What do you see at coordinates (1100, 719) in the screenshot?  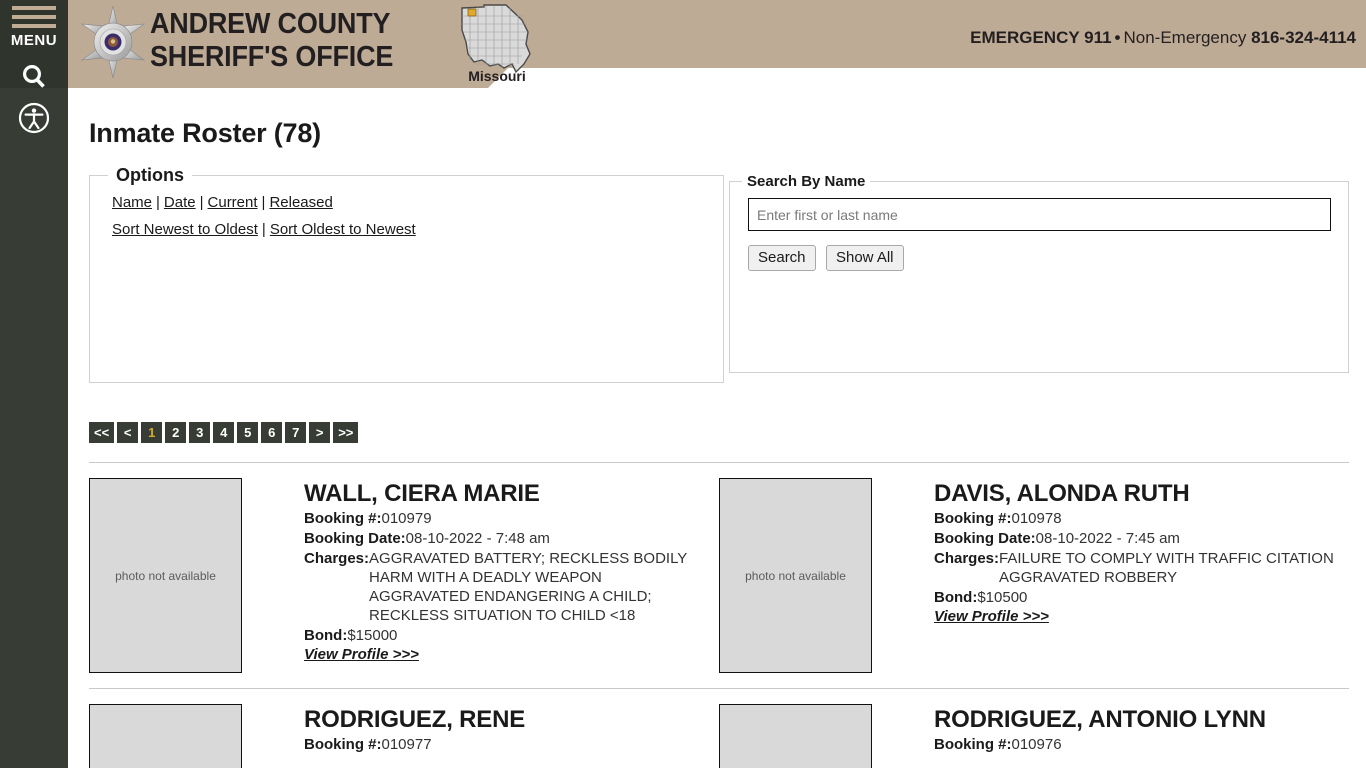 I see `inmate-name: RODRIGUEZ, ANTONIO LYNN` at bounding box center [1100, 719].